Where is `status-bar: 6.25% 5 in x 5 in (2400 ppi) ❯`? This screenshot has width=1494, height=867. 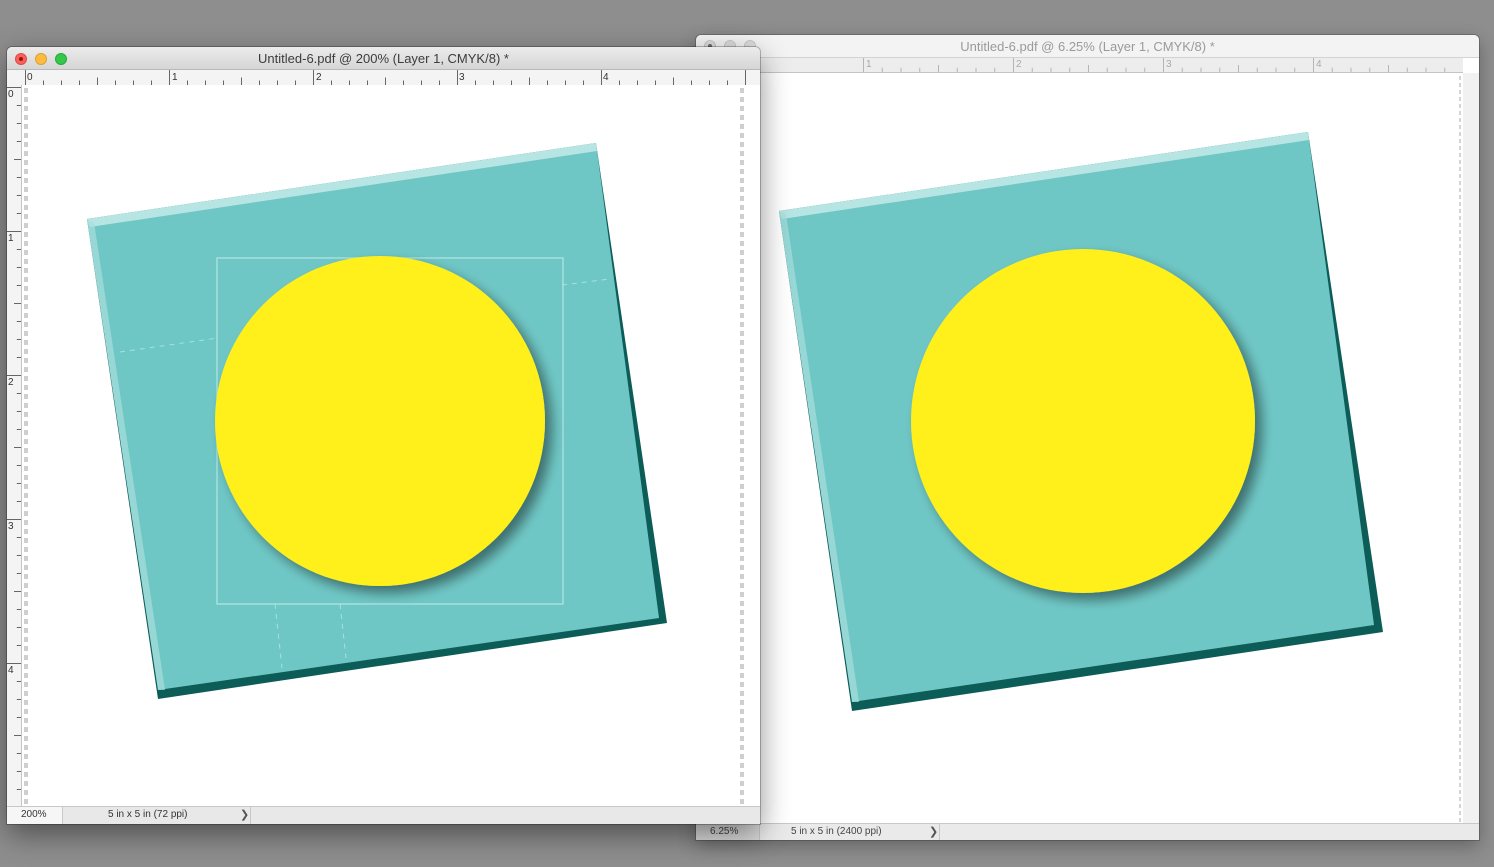 status-bar: 6.25% 5 in x 5 in (2400 ppi) ❯ is located at coordinates (1087, 831).